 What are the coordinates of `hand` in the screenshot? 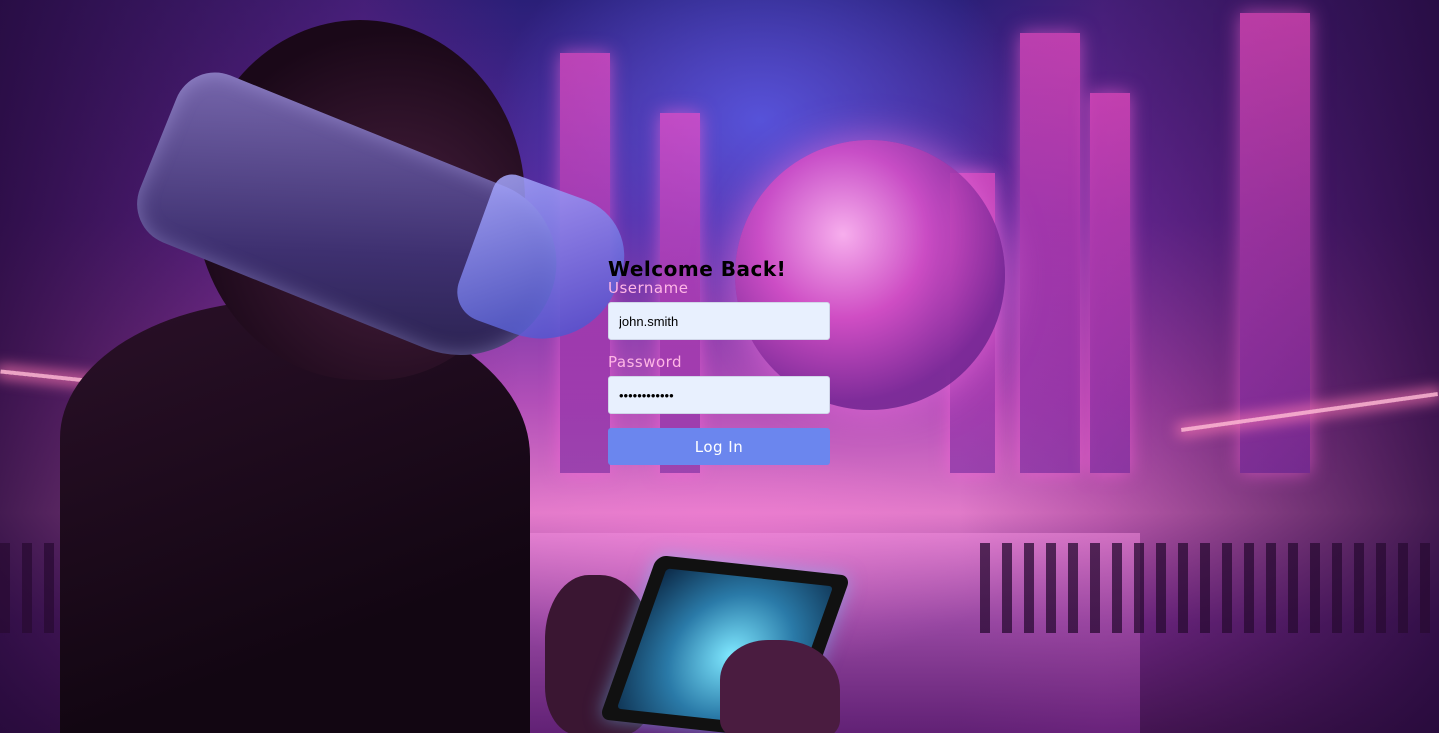 It's located at (780, 686).